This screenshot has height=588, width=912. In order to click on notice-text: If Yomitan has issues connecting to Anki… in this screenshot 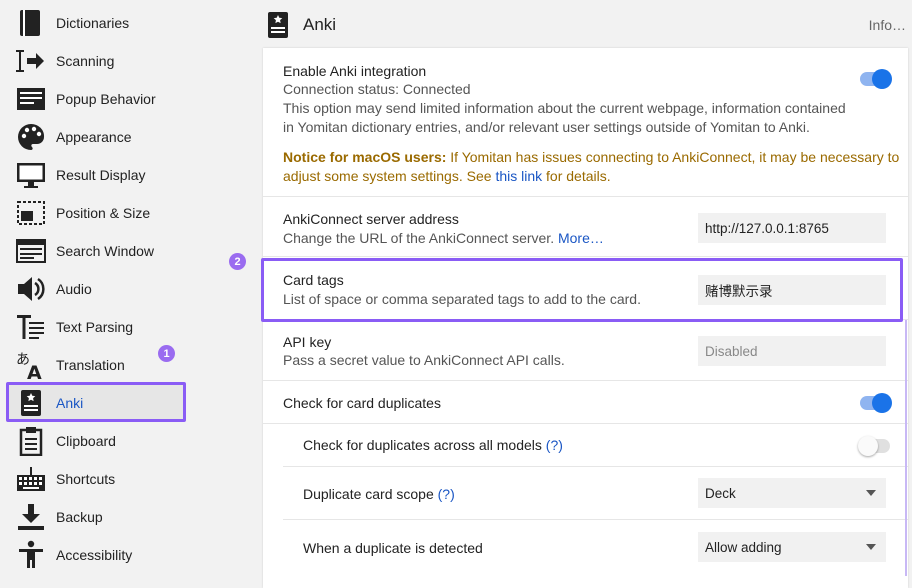, I will do `click(673, 157)`.